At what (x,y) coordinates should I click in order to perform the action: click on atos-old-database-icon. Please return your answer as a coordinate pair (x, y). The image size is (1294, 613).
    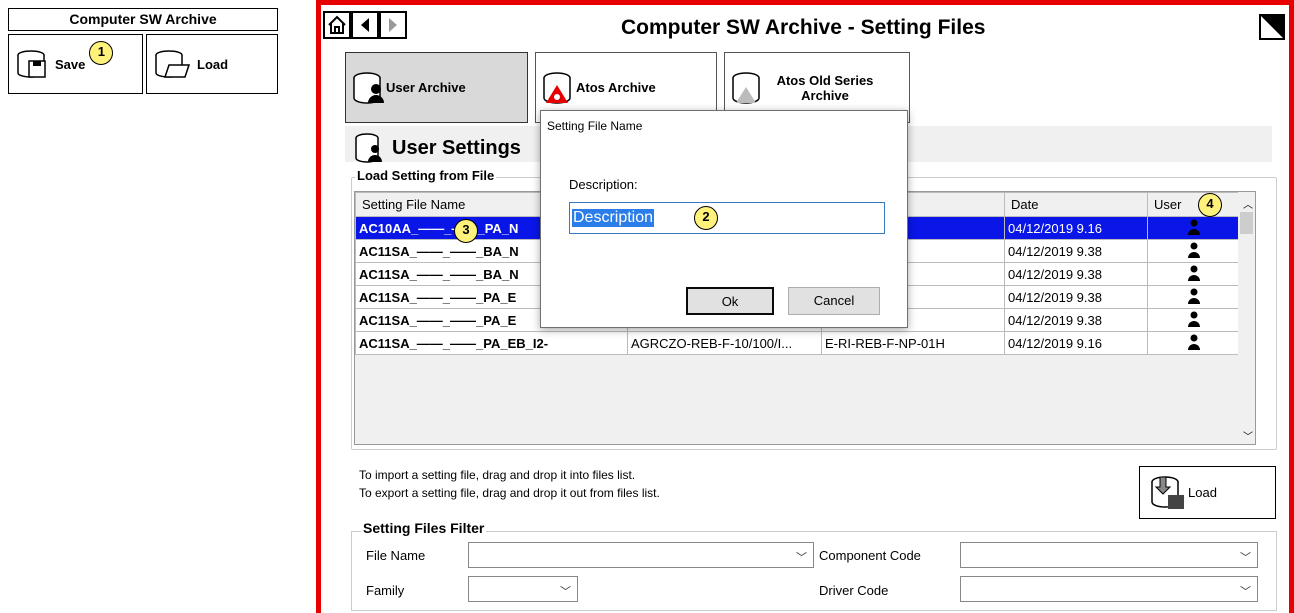
    Looking at the image, I should click on (746, 87).